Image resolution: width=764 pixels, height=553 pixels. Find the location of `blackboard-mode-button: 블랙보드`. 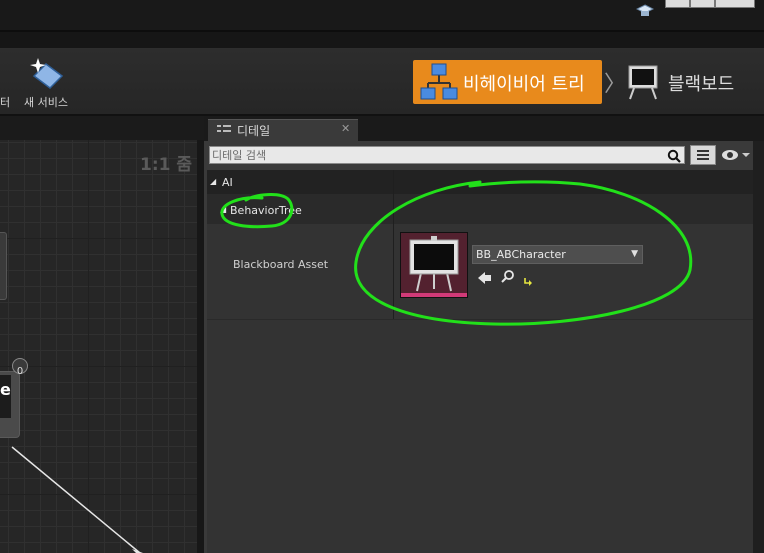

blackboard-mode-button: 블랙보드 is located at coordinates (701, 83).